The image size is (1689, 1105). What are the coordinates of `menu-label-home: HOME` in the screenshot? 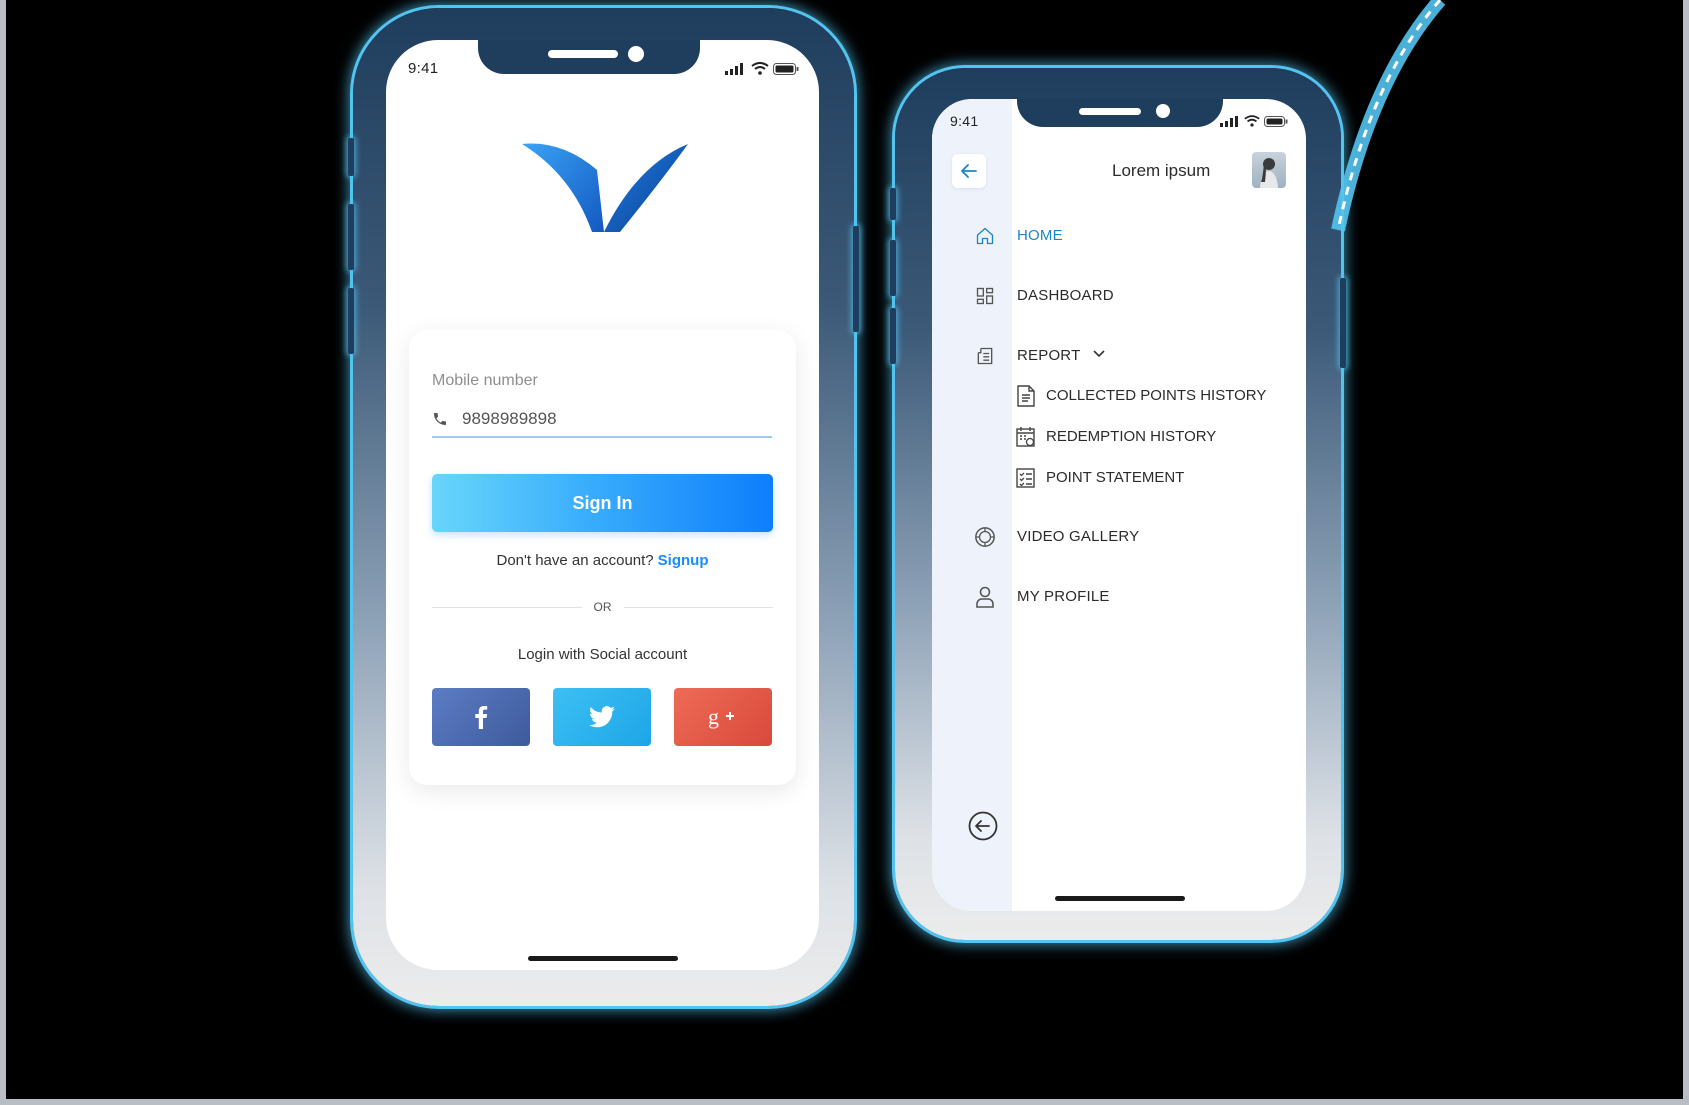 It's located at (1040, 235).